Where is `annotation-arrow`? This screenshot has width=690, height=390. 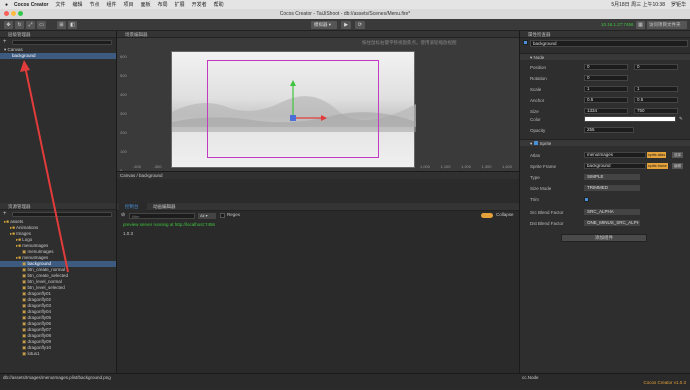 annotation-arrow is located at coordinates (44, 166).